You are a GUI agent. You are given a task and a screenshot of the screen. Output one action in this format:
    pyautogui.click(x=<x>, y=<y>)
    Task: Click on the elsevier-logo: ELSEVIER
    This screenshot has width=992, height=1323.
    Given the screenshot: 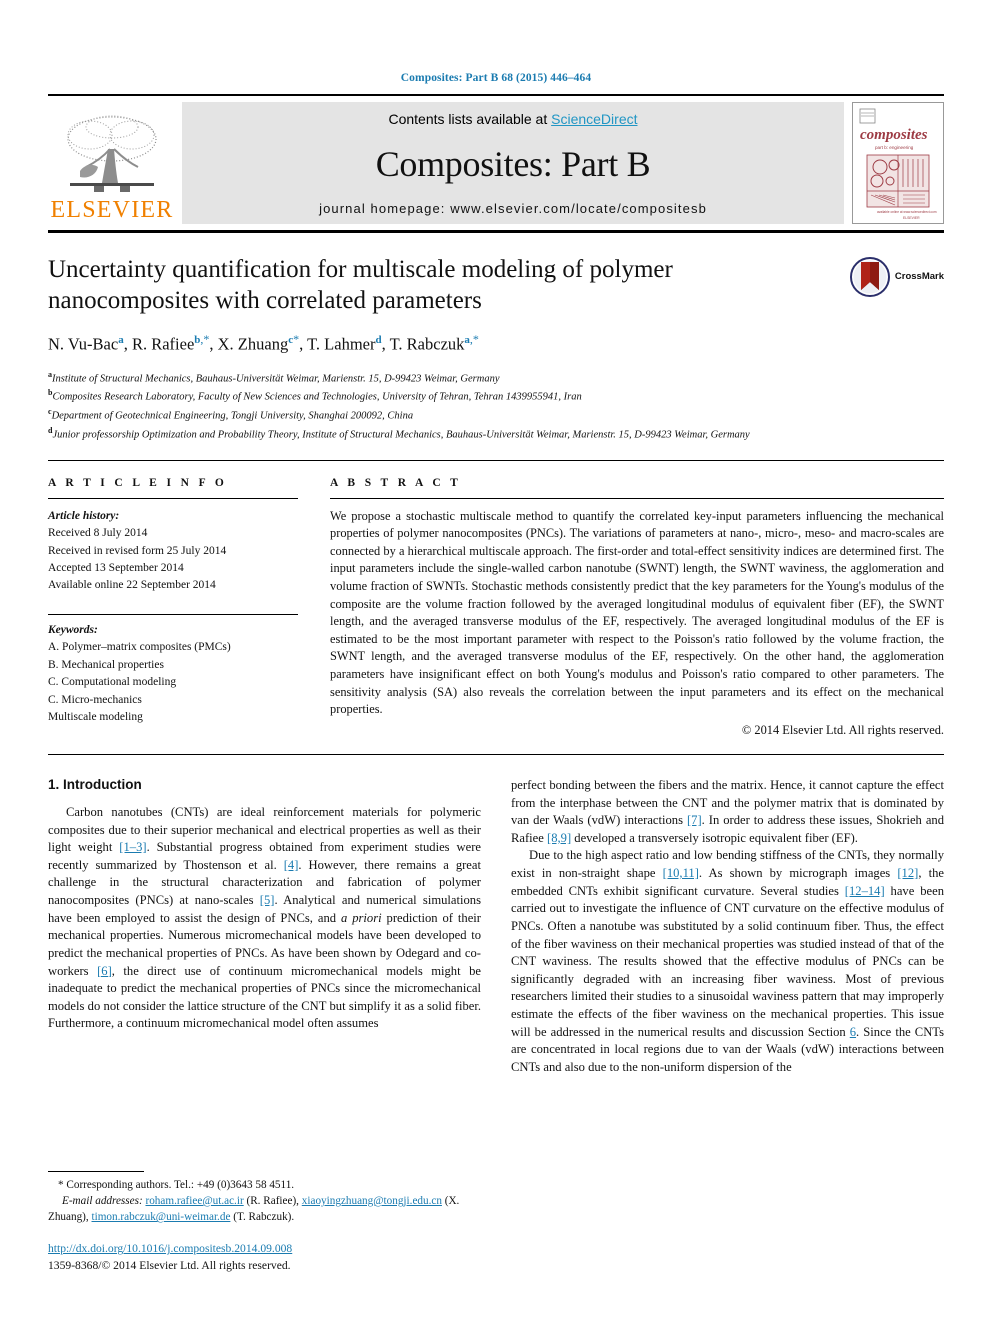 What is the action you would take?
    pyautogui.click(x=112, y=163)
    